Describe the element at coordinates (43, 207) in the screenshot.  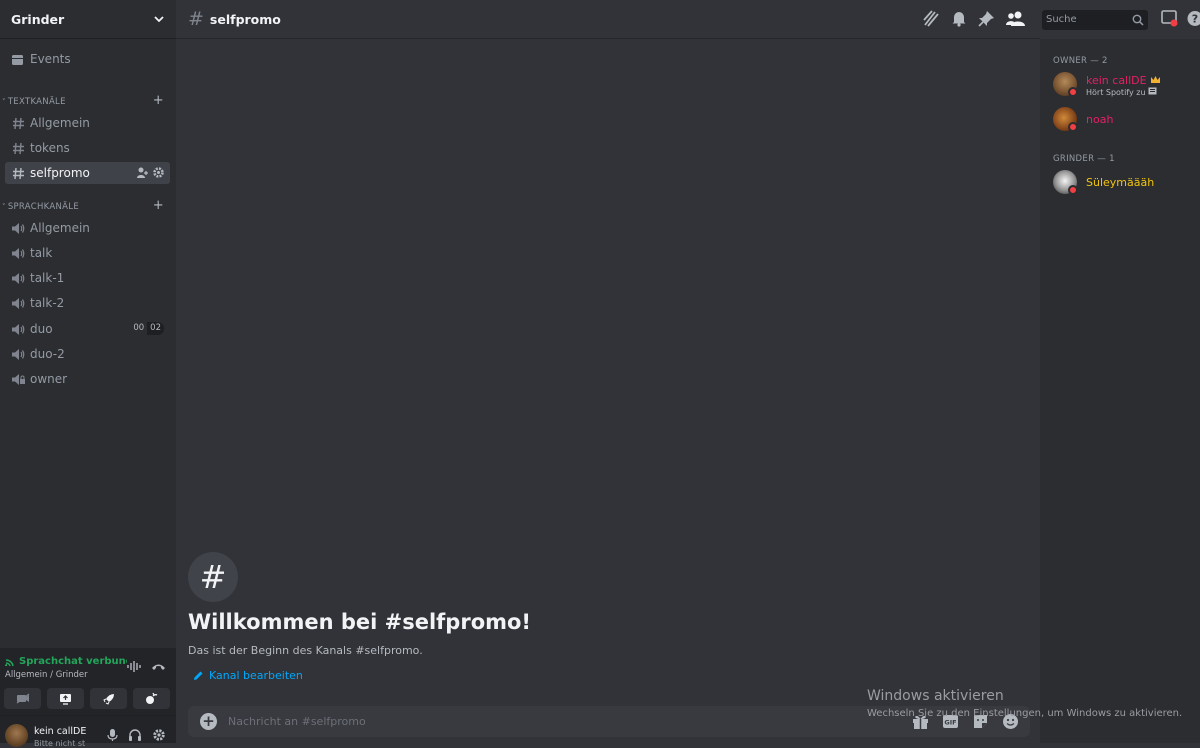
I see `category-label: SPRACHKANÄLE` at that location.